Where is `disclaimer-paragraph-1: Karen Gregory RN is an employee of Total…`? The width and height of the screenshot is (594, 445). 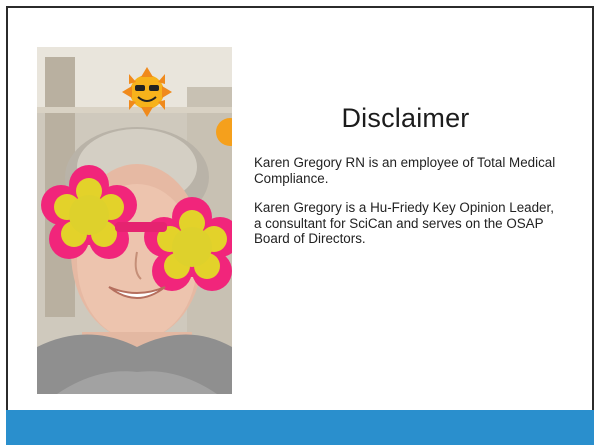
disclaimer-paragraph-1: Karen Gregory RN is an employee of Total… is located at coordinates (405, 170).